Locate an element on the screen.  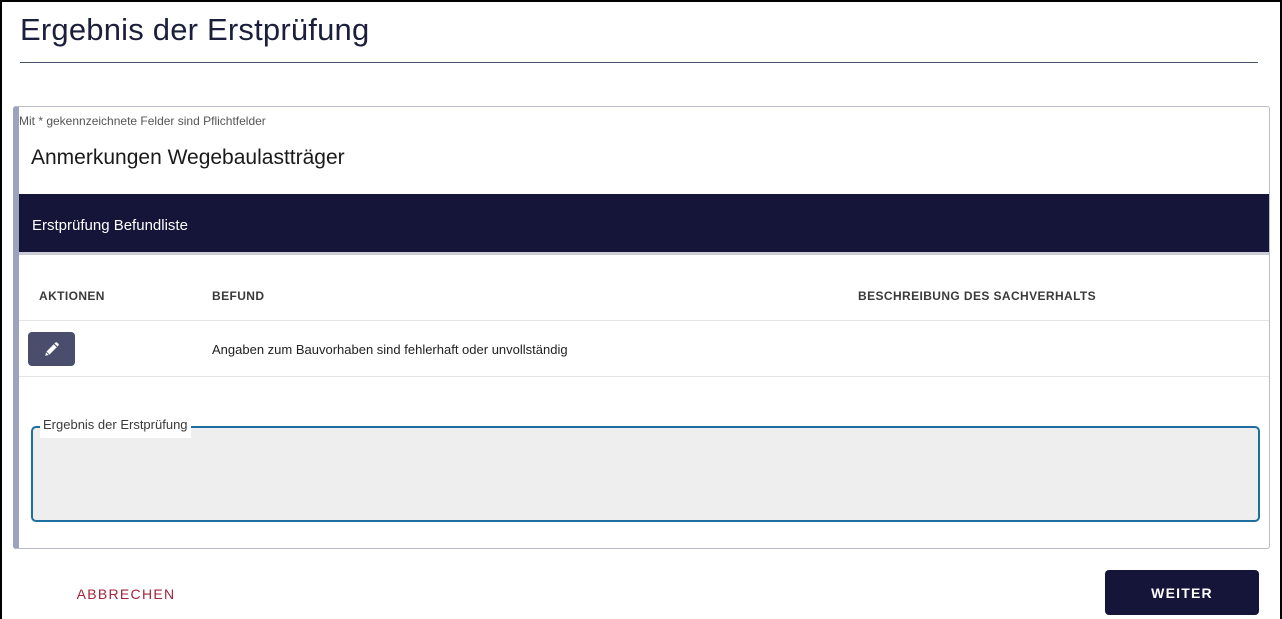
column-header-befund: BEFUND is located at coordinates (238, 296).